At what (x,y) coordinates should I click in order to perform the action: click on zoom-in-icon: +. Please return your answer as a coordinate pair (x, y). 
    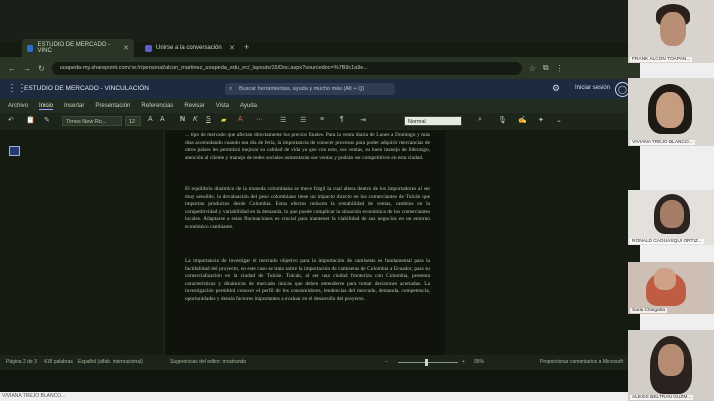
    Looking at the image, I should click on (463, 362).